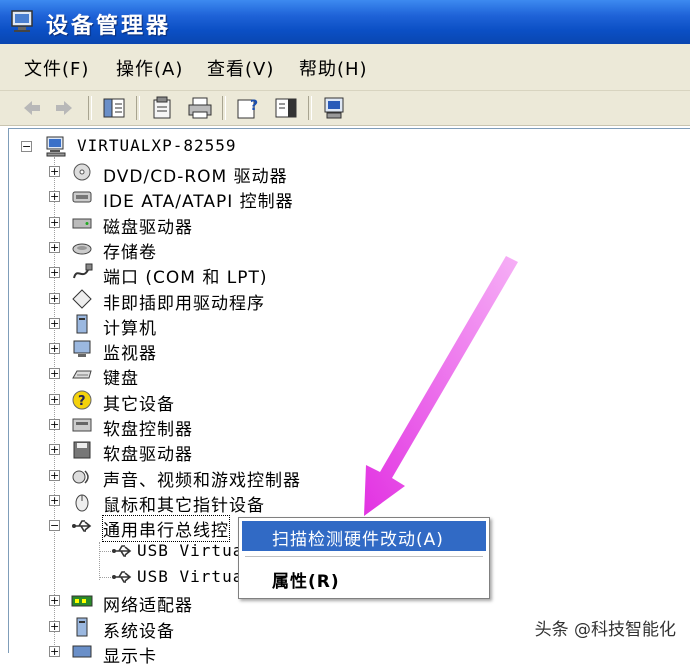 The width and height of the screenshot is (690, 667). I want to click on tree-category-item: + 监视器, so click(209, 350).